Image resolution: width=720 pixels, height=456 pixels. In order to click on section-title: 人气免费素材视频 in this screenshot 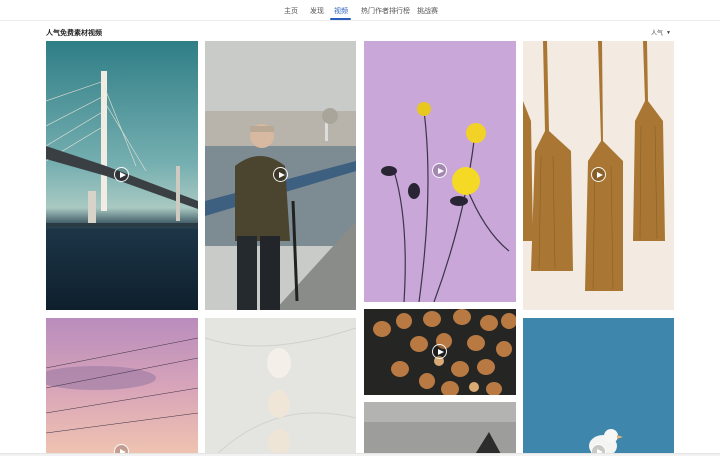, I will do `click(74, 33)`.